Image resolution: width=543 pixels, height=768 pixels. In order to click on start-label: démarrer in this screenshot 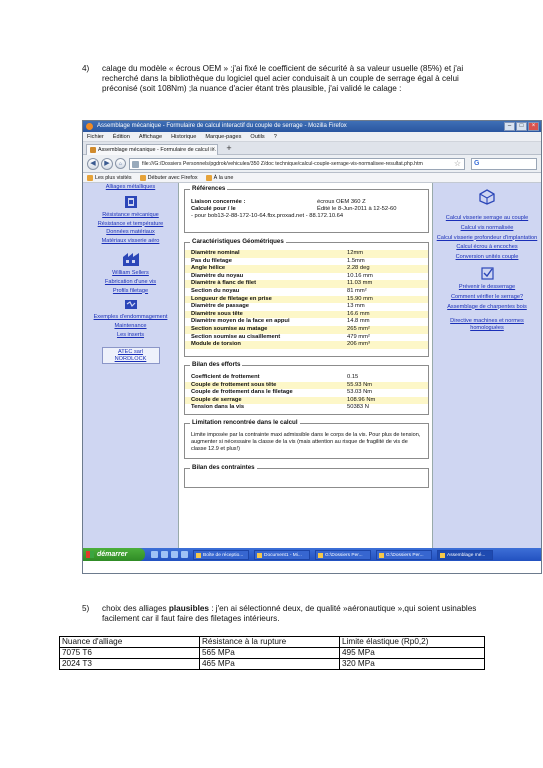, I will do `click(112, 554)`.